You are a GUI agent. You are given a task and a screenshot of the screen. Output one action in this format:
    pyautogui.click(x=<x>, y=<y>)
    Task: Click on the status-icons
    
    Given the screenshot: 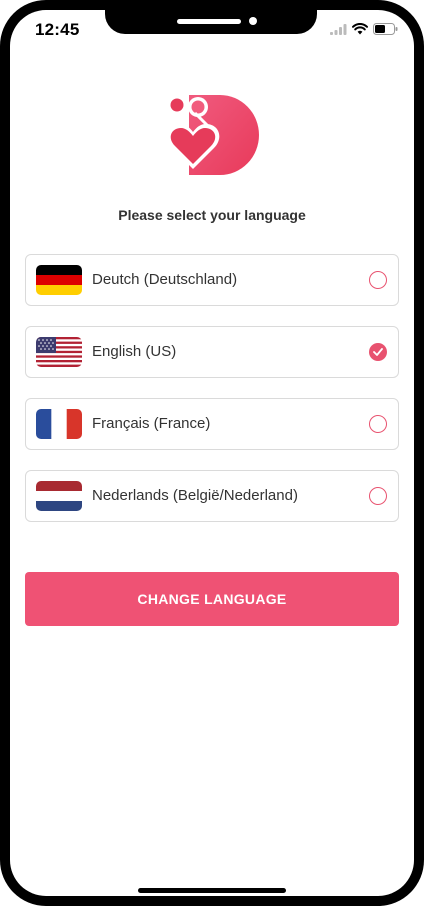 What is the action you would take?
    pyautogui.click(x=364, y=31)
    